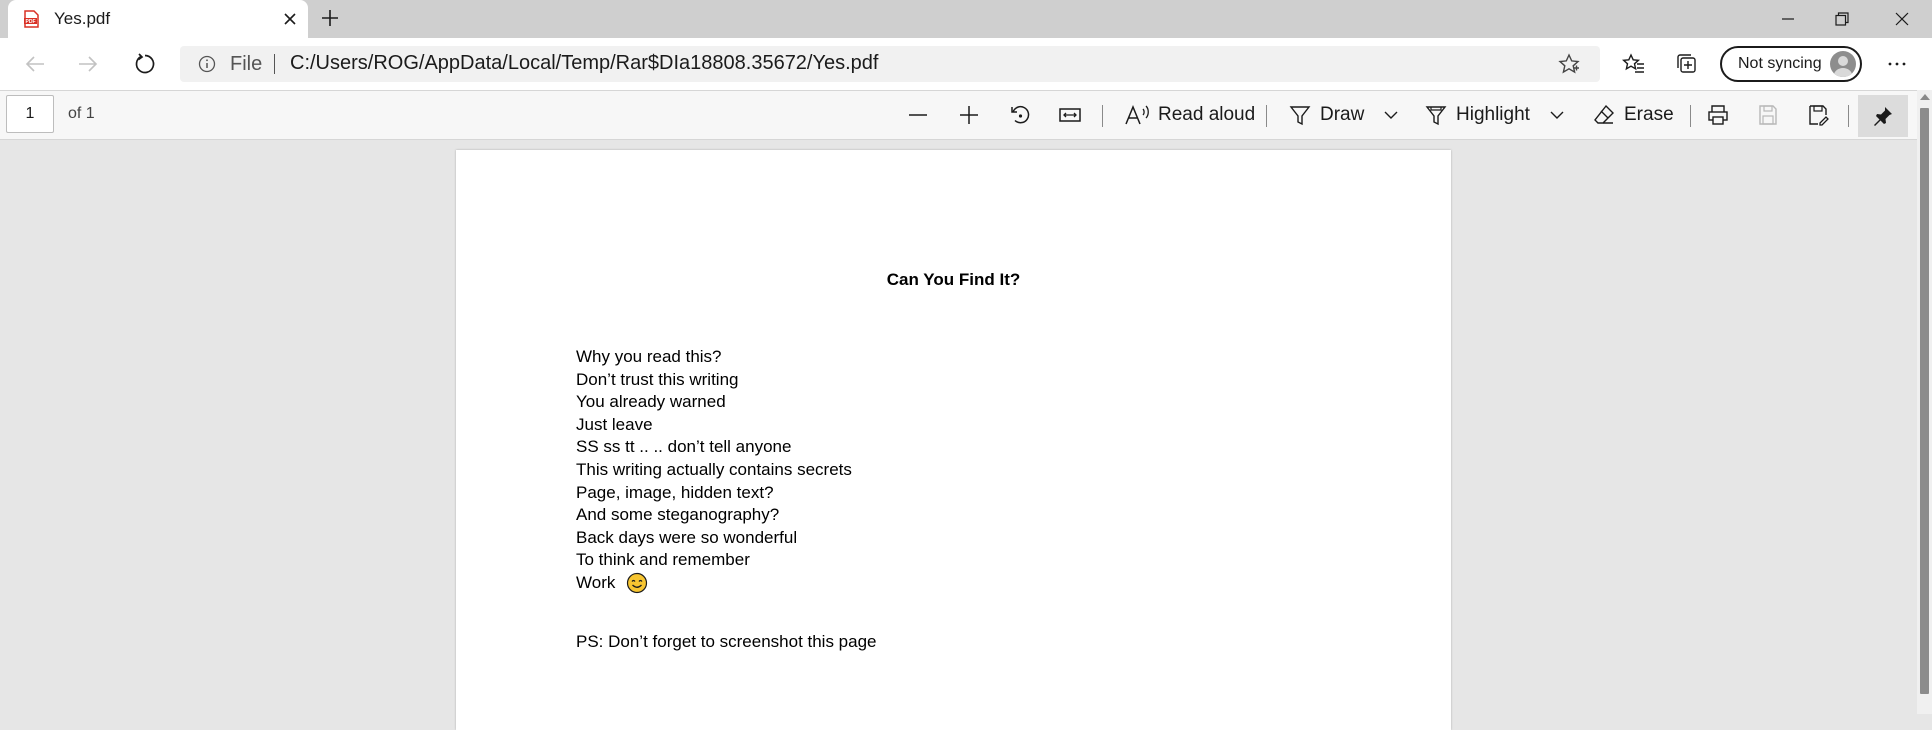  What do you see at coordinates (675, 492) in the screenshot?
I see `document-line: Page, image, hidden text?` at bounding box center [675, 492].